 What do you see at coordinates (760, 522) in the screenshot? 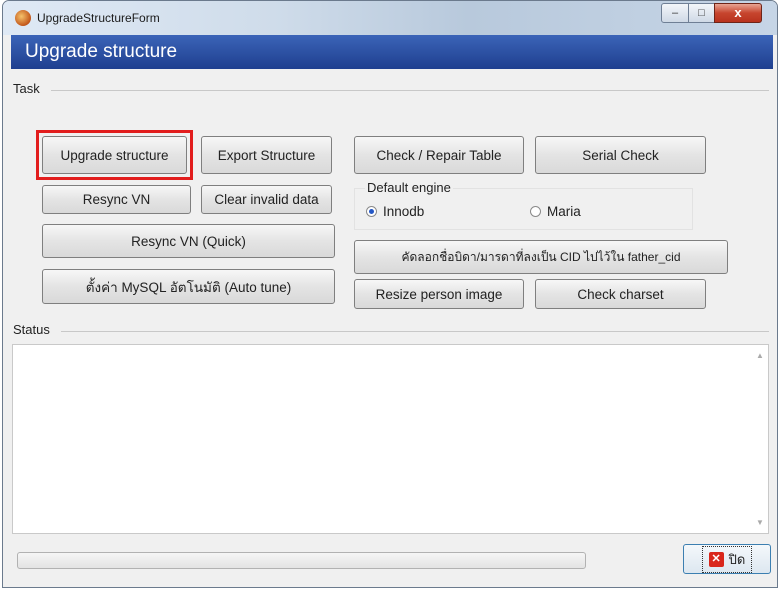
I see `scroll-down-arrow-icon: ▼` at bounding box center [760, 522].